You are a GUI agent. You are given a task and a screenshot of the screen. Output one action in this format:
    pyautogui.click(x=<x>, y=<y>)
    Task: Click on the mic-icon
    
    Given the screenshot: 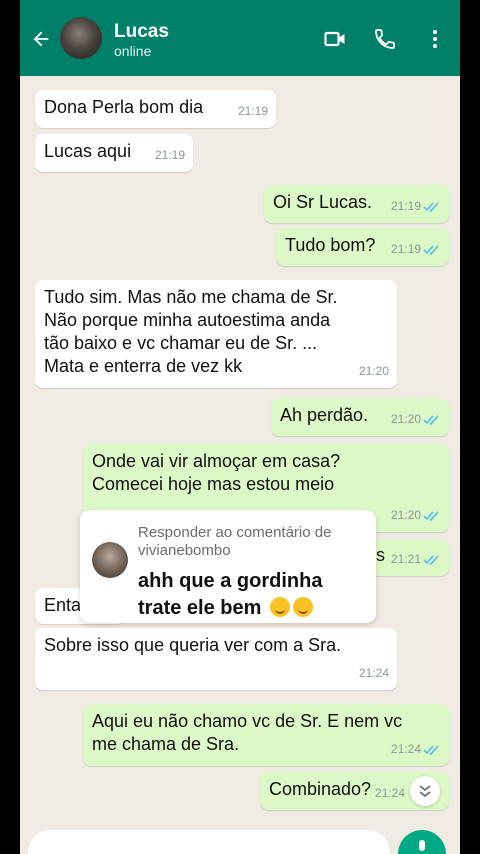 What is the action you would take?
    pyautogui.click(x=422, y=845)
    